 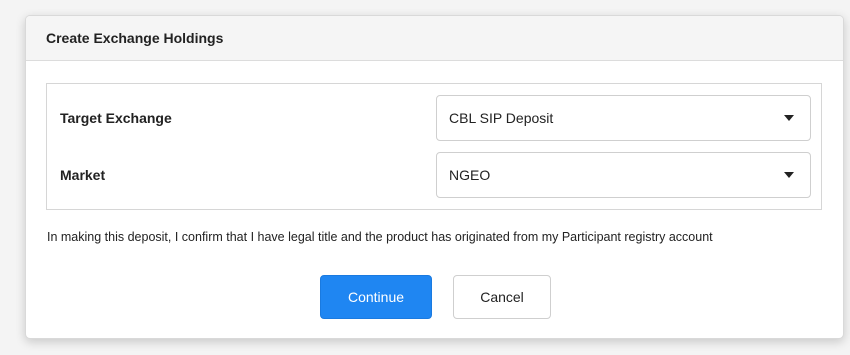 I want to click on market-select: NGEO, so click(x=623, y=175).